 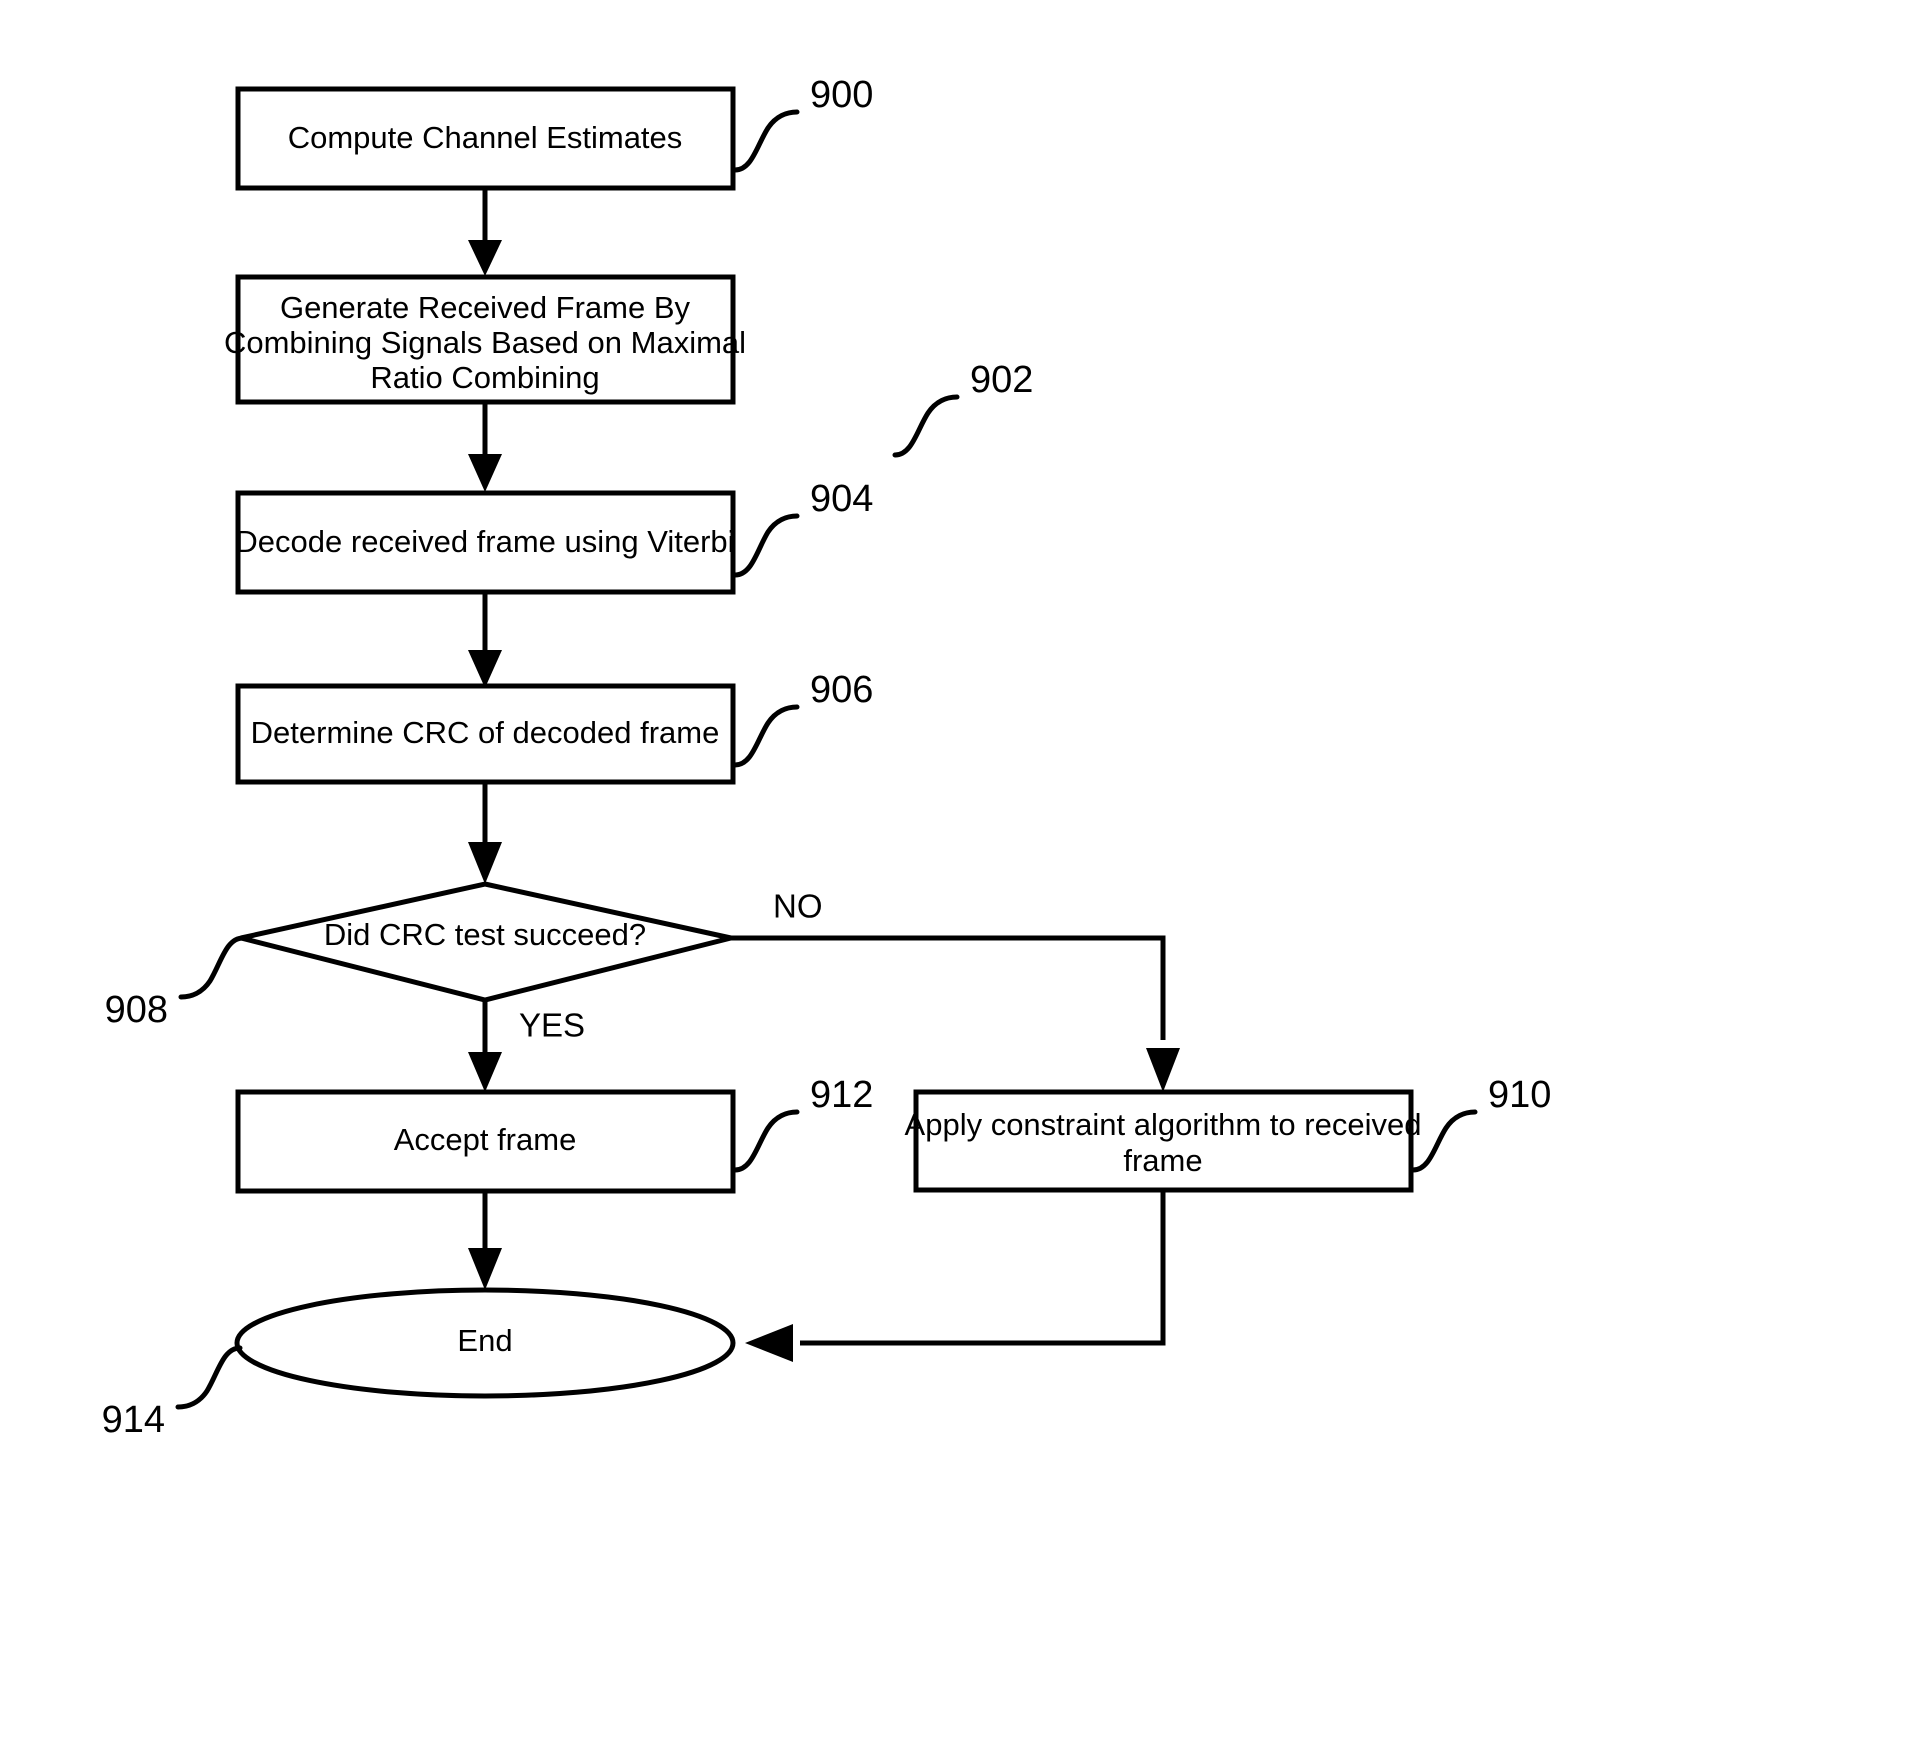 I want to click on label-apply-constraint-algorithm-line1: Apply constraint algorithm to received, so click(x=1163, y=1124).